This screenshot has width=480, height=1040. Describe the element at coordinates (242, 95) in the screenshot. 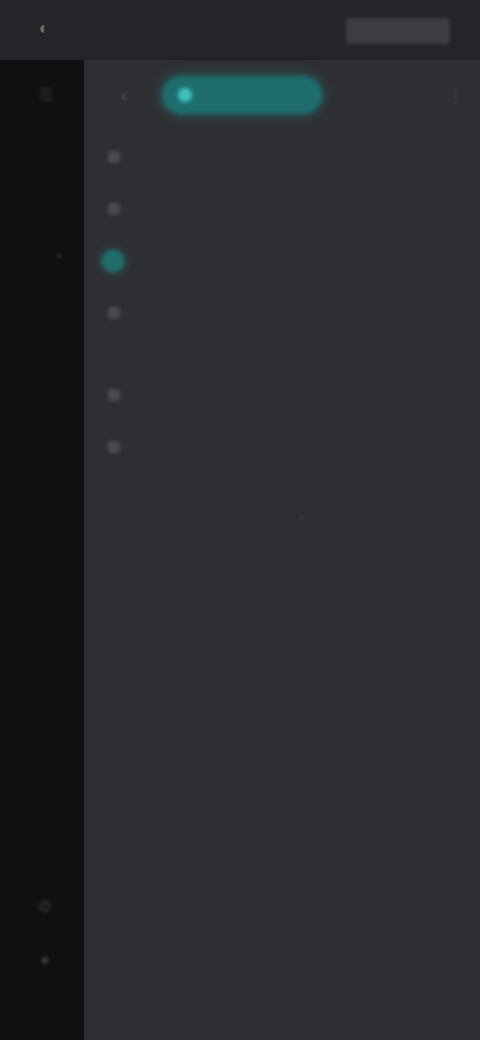

I see `primary-chip-button` at that location.